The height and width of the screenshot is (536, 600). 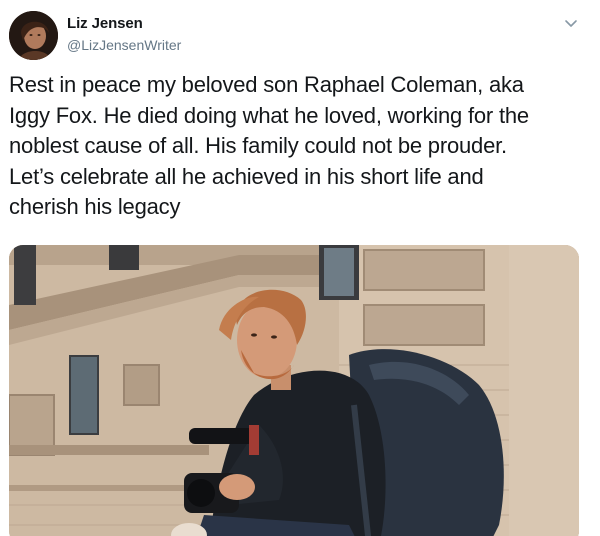 I want to click on avatar, so click(x=33, y=35).